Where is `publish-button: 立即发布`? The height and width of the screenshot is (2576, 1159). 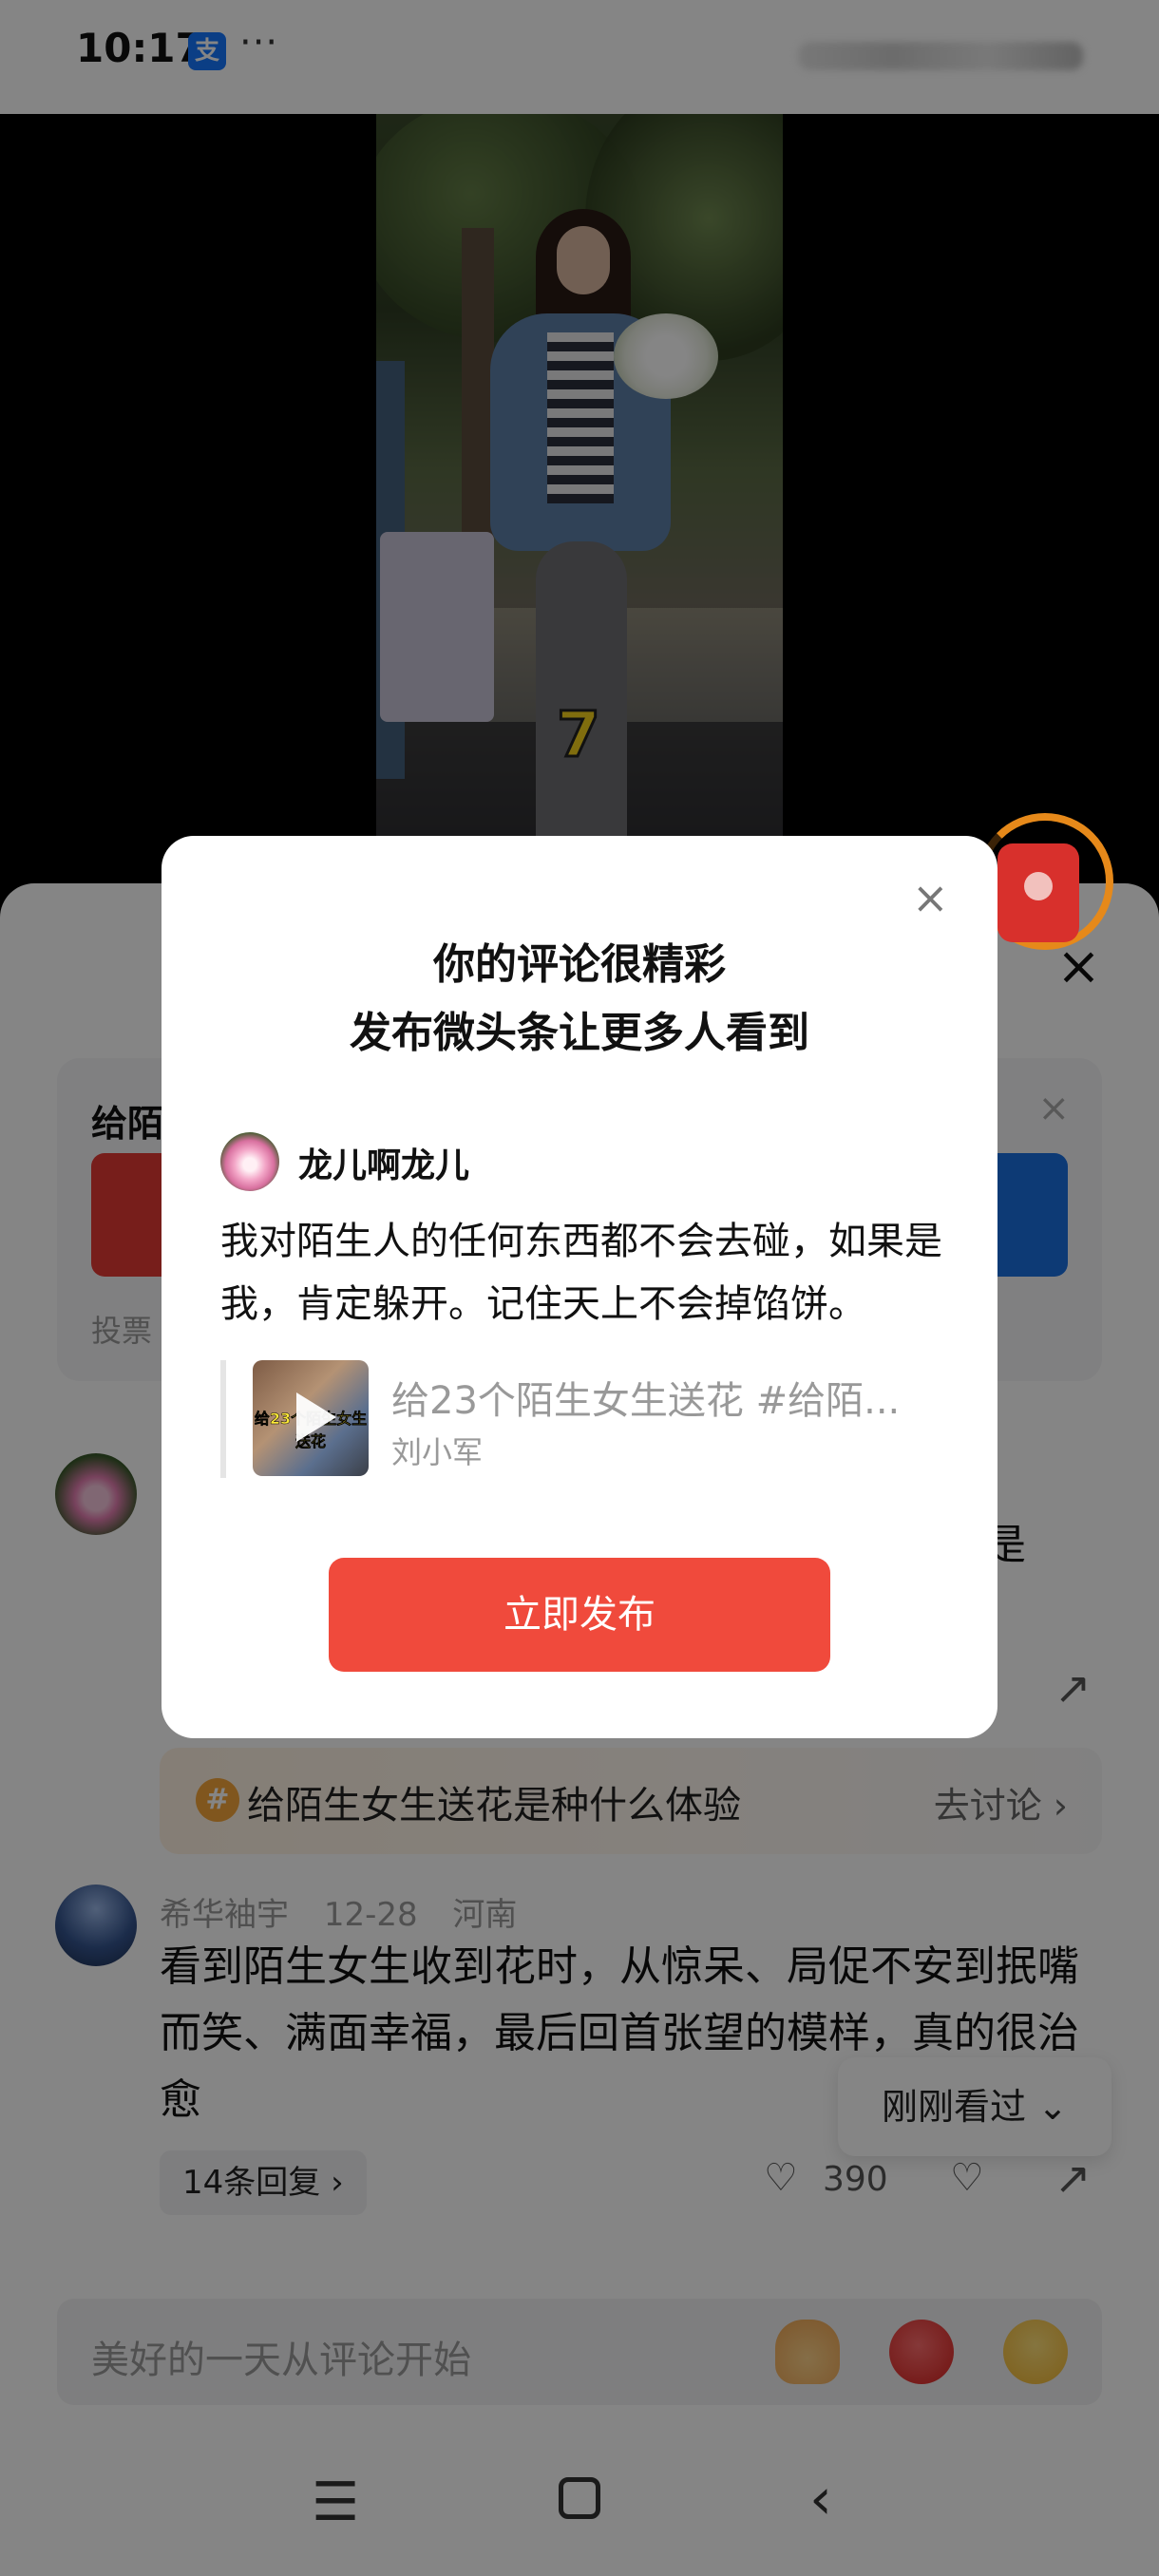
publish-button: 立即发布 is located at coordinates (579, 1615).